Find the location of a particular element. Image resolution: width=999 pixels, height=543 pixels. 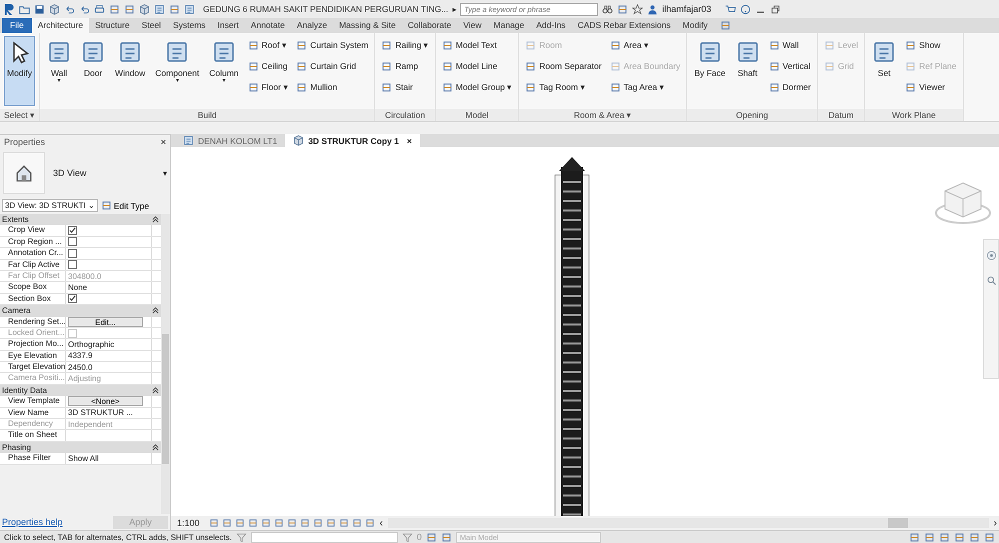

ribbon-button: Vertical is located at coordinates (789, 66).